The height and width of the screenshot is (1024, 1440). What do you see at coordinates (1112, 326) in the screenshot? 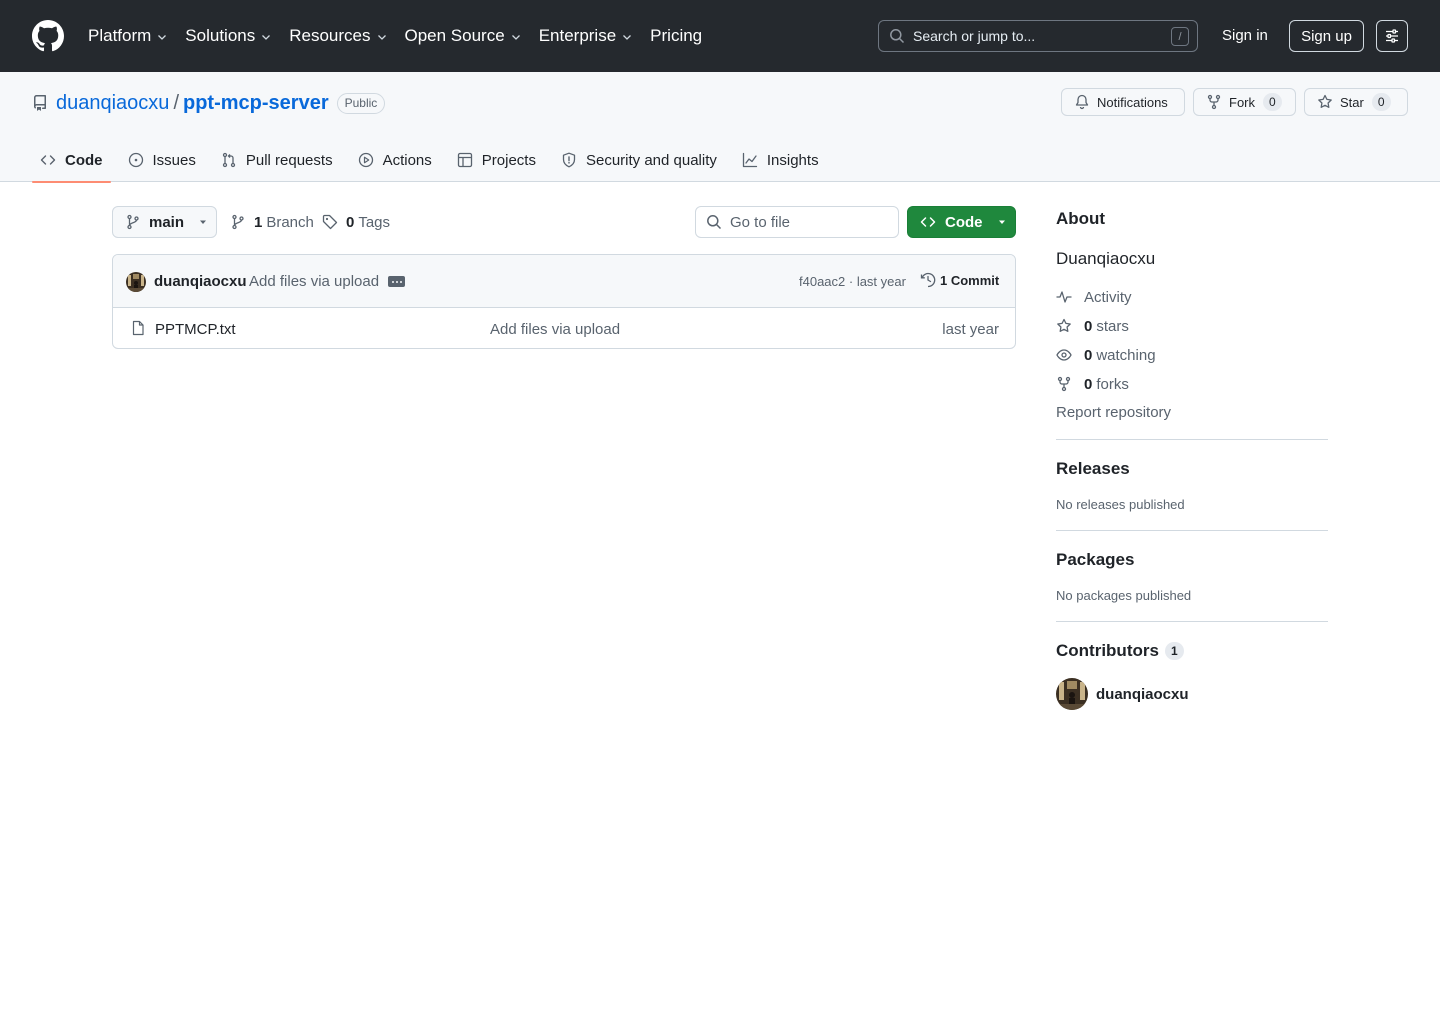
I see `stars-label: stars` at bounding box center [1112, 326].